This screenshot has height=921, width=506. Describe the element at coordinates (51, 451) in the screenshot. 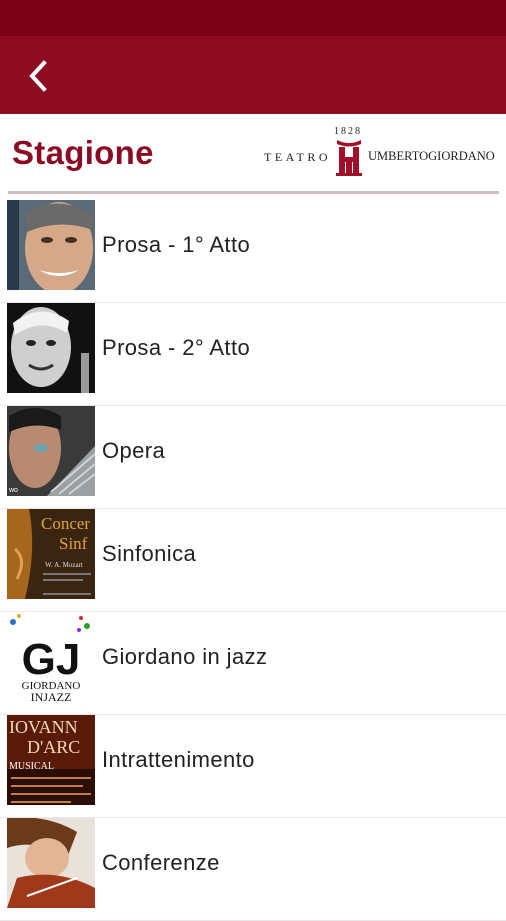

I see `season-thumbnail: wo` at that location.